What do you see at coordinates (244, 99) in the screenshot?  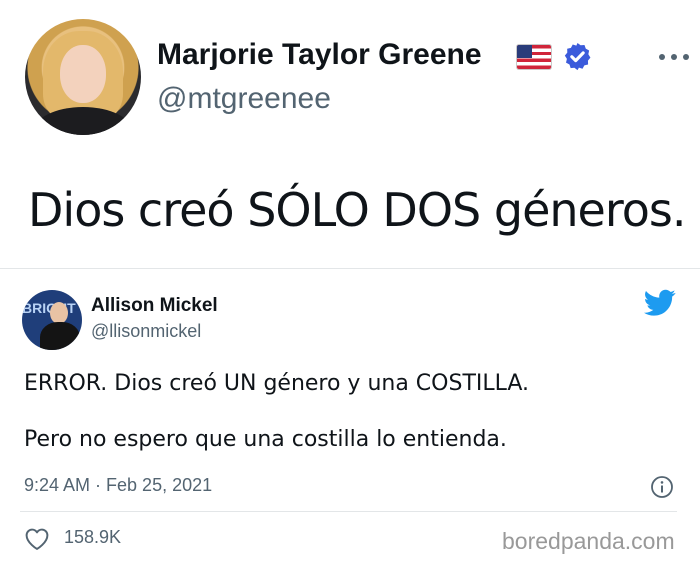 I see `author-handle: @mtgreenee` at bounding box center [244, 99].